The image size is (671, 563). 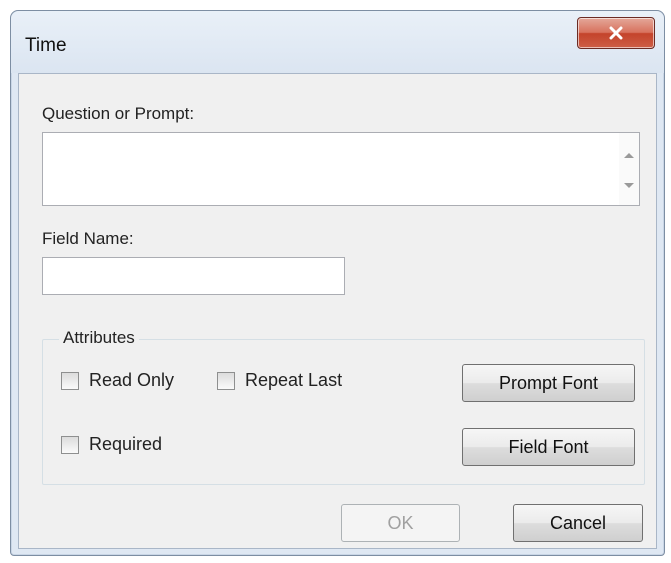 I want to click on field-name-label: Field Name:, so click(x=88, y=238).